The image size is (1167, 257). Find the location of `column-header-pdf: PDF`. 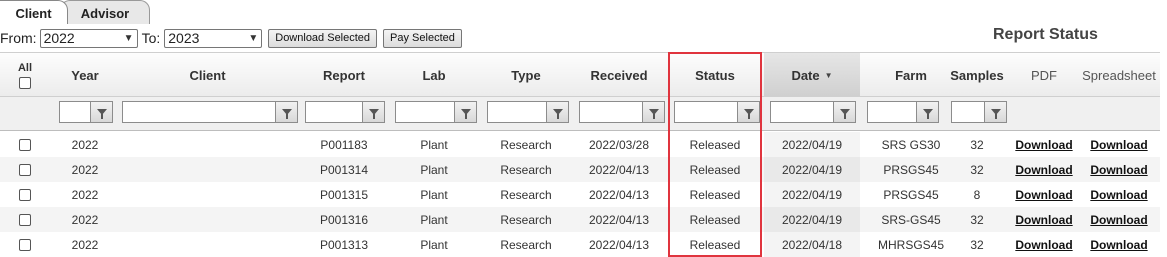

column-header-pdf: PDF is located at coordinates (1044, 75).